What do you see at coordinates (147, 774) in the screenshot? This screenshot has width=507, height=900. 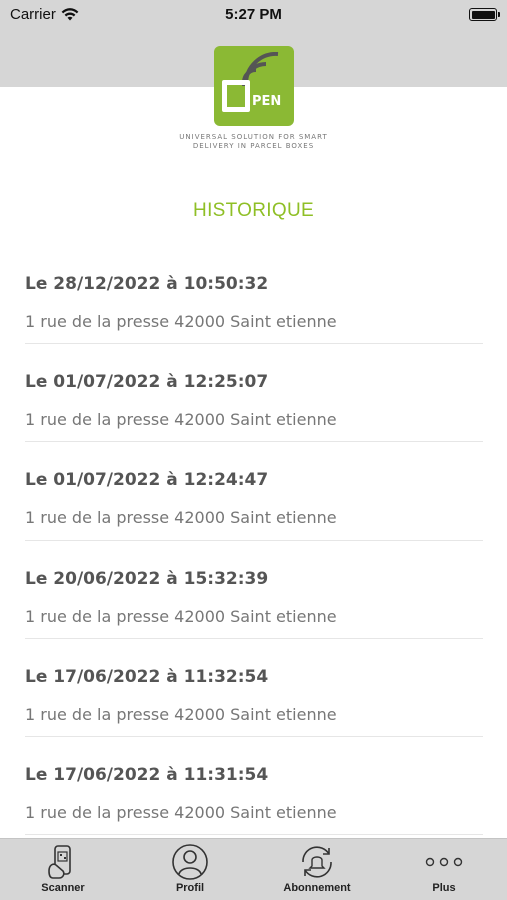 I see `history-date: Le 17/06/2022 à 11:31:54` at bounding box center [147, 774].